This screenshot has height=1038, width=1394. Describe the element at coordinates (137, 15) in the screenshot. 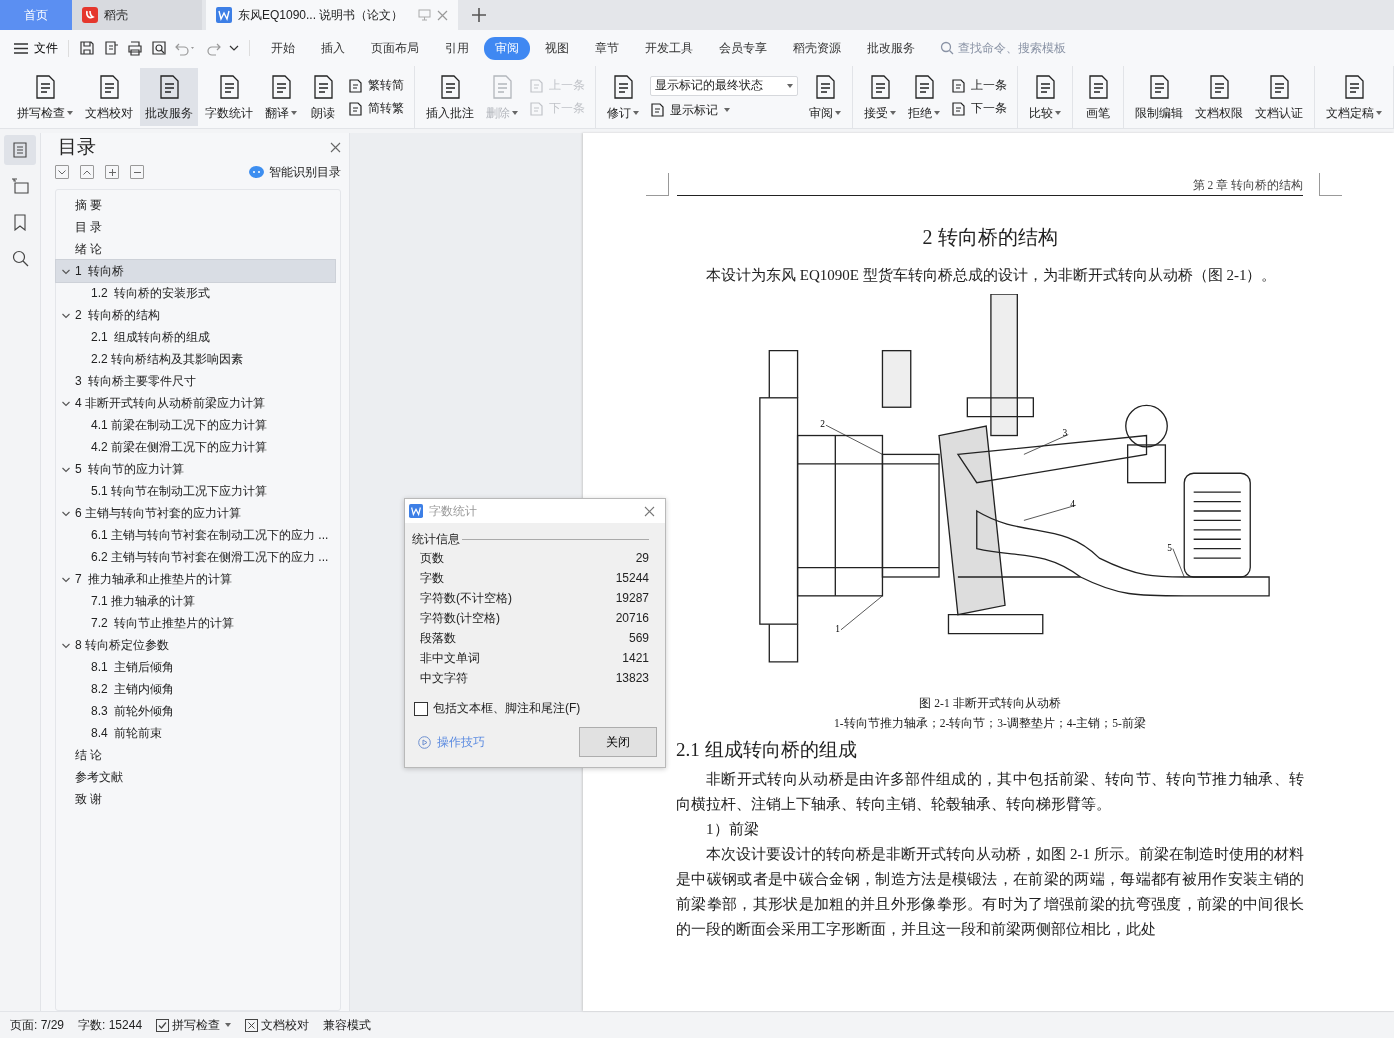

I see `document-tab: 稻壳` at that location.